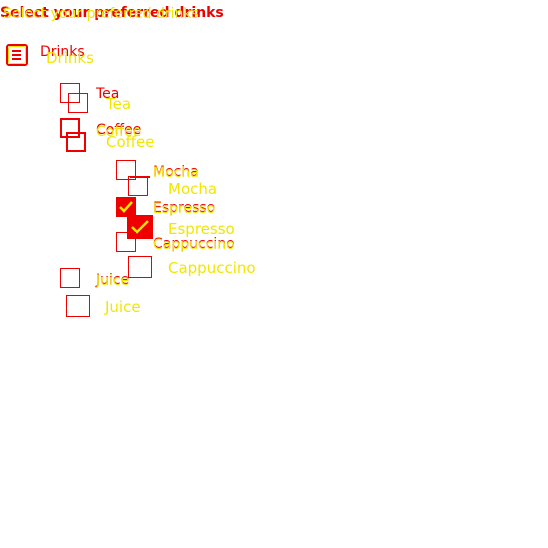 This screenshot has width=548, height=548. What do you see at coordinates (123, 307) in the screenshot?
I see `label-juice-ghost: Juice` at bounding box center [123, 307].